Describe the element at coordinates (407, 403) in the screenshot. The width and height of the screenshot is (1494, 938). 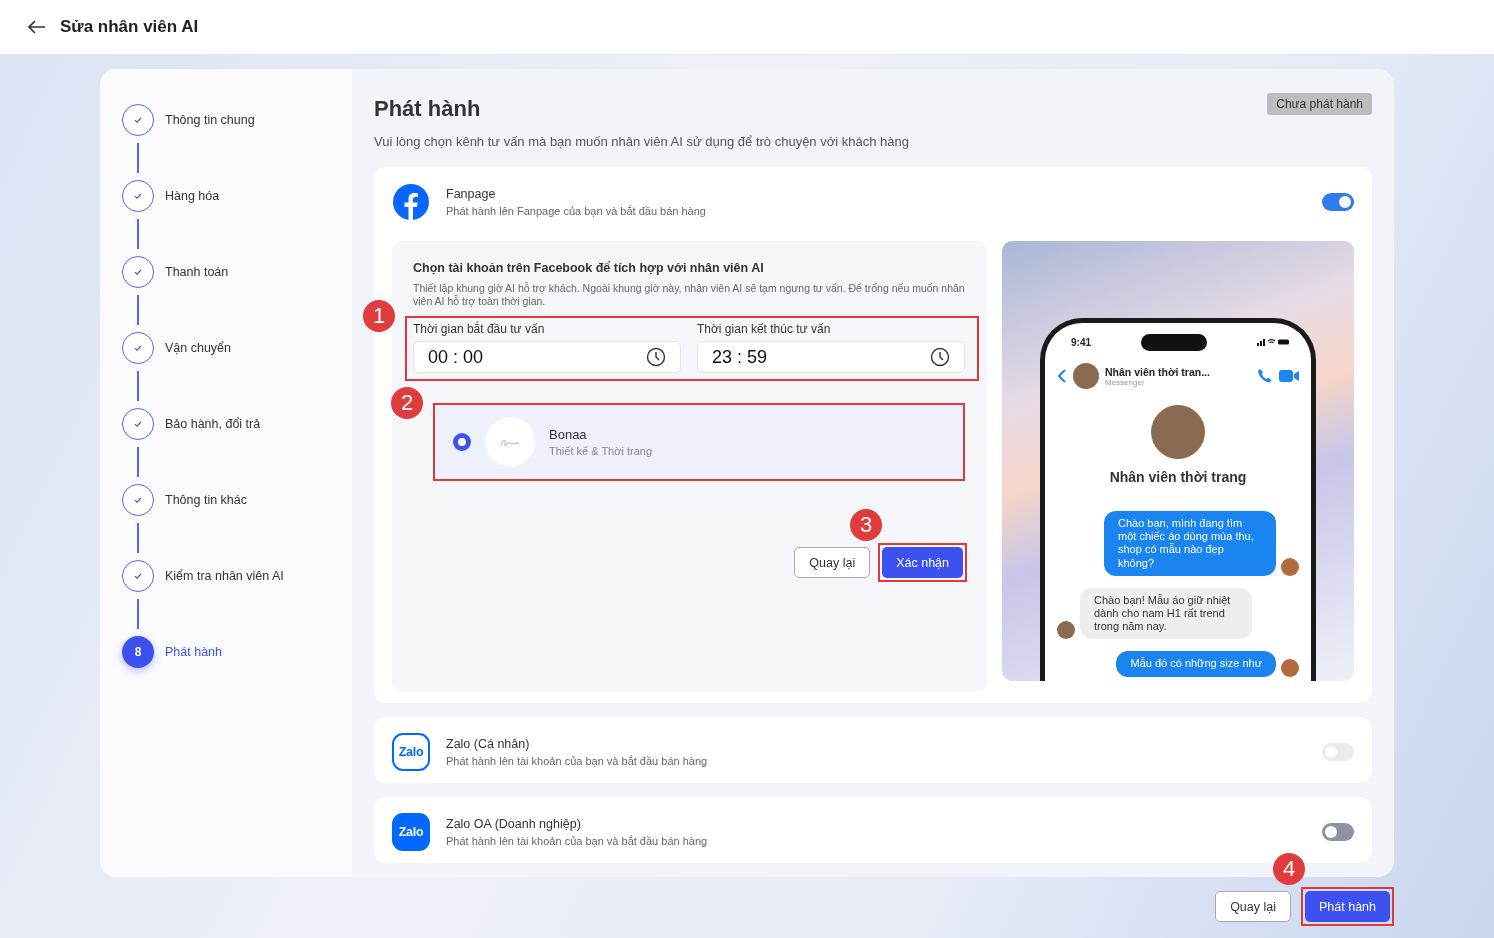
I see `step-marker: 2` at that location.